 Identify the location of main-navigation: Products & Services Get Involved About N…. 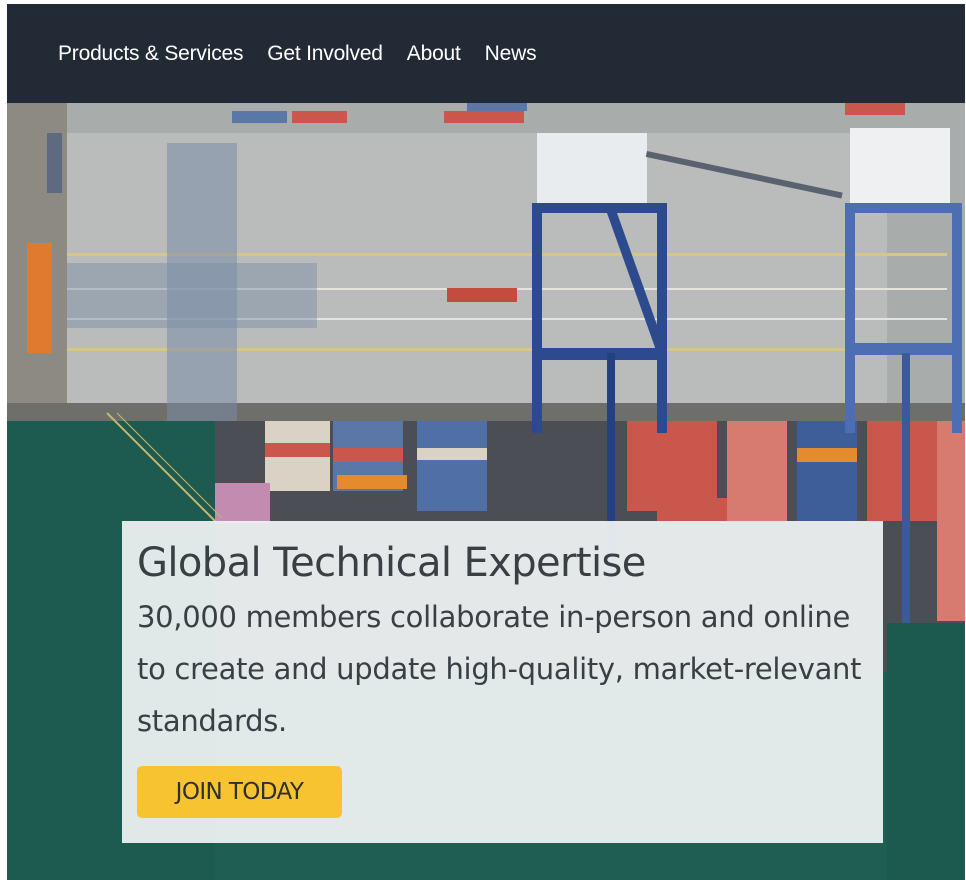
(486, 53).